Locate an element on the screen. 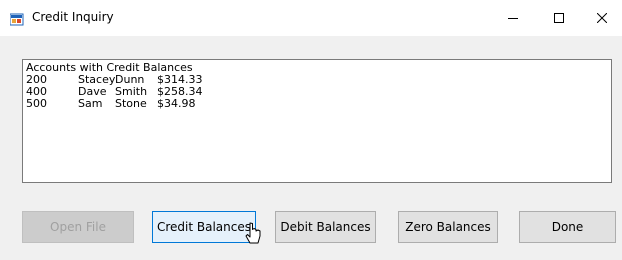 The height and width of the screenshot is (260, 622). account-number: 500 is located at coordinates (36, 103).